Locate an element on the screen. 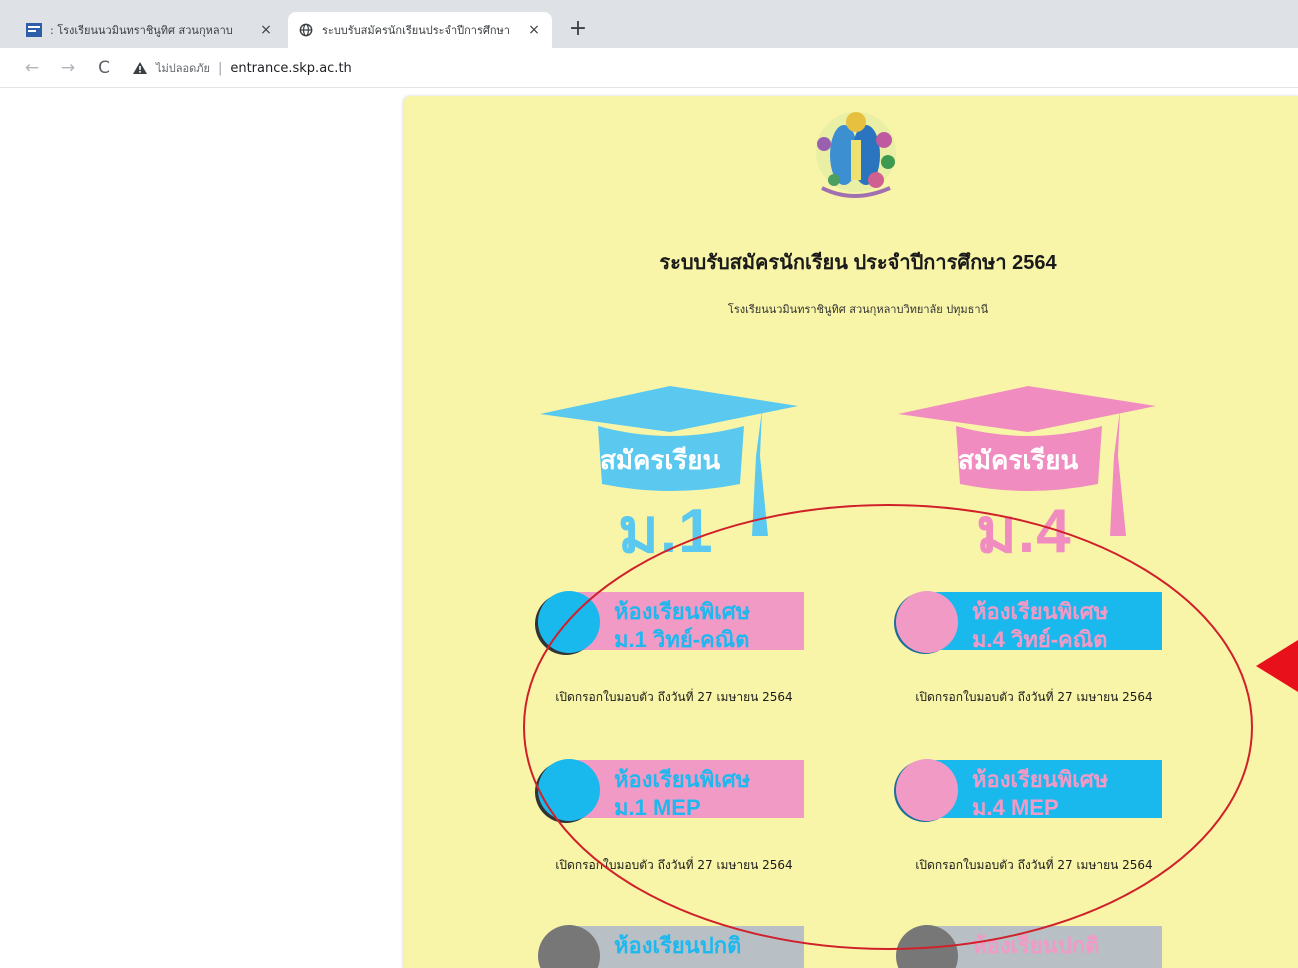 The width and height of the screenshot is (1298, 968). m4-regular-button: ห้องเรียนปกติ is located at coordinates (1032, 945).